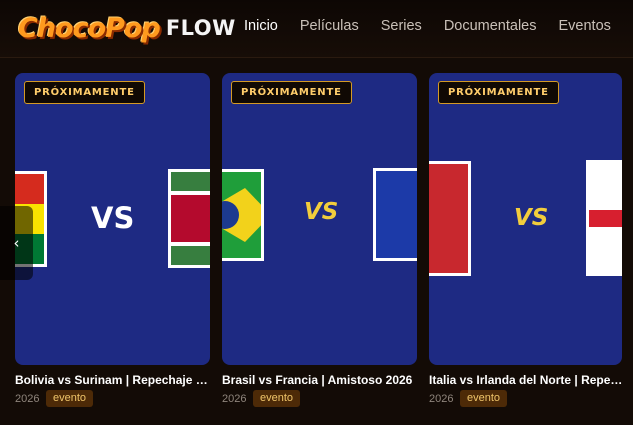 The height and width of the screenshot is (425, 633). I want to click on irlanda-del-norte-flag, so click(604, 218).